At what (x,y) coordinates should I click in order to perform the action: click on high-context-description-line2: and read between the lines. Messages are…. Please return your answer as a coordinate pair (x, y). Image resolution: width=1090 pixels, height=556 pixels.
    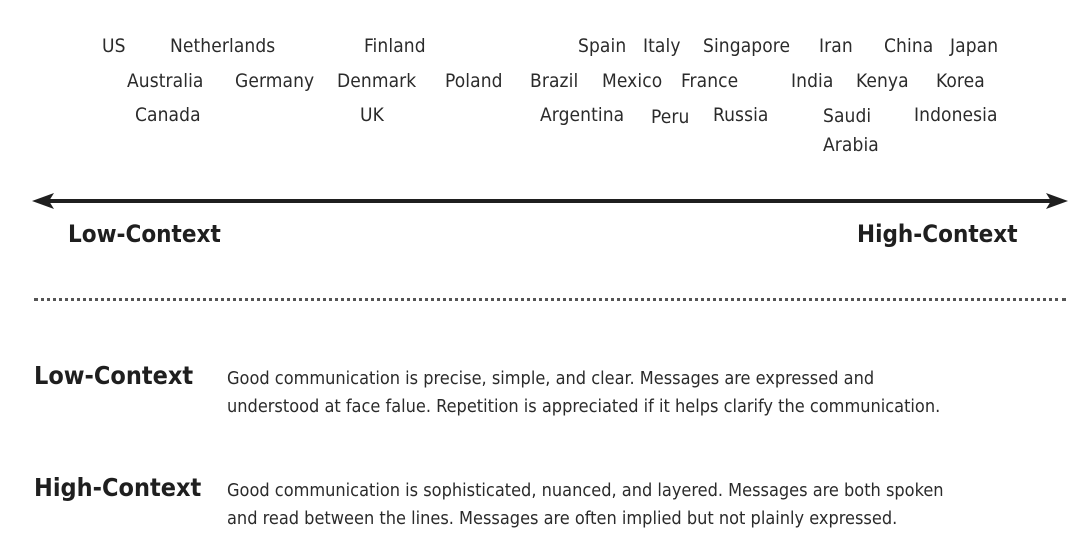
    Looking at the image, I should click on (562, 518).